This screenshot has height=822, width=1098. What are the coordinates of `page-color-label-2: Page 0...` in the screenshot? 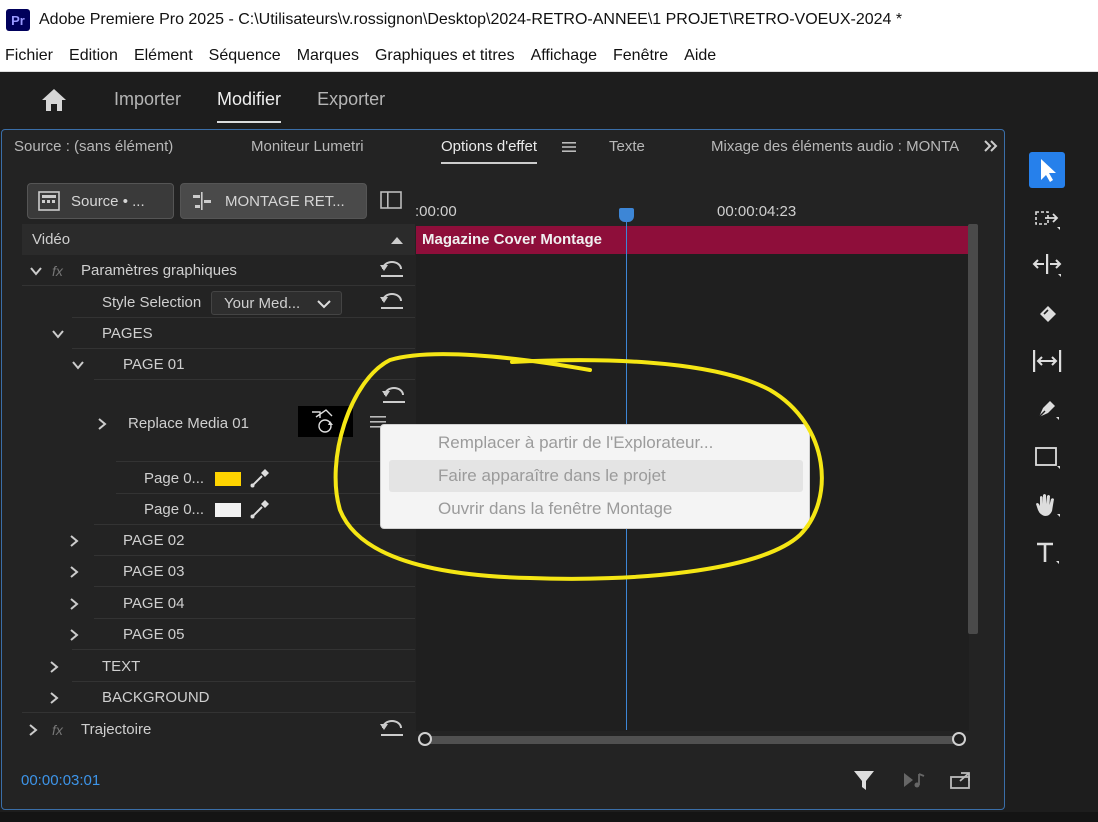 It's located at (174, 509).